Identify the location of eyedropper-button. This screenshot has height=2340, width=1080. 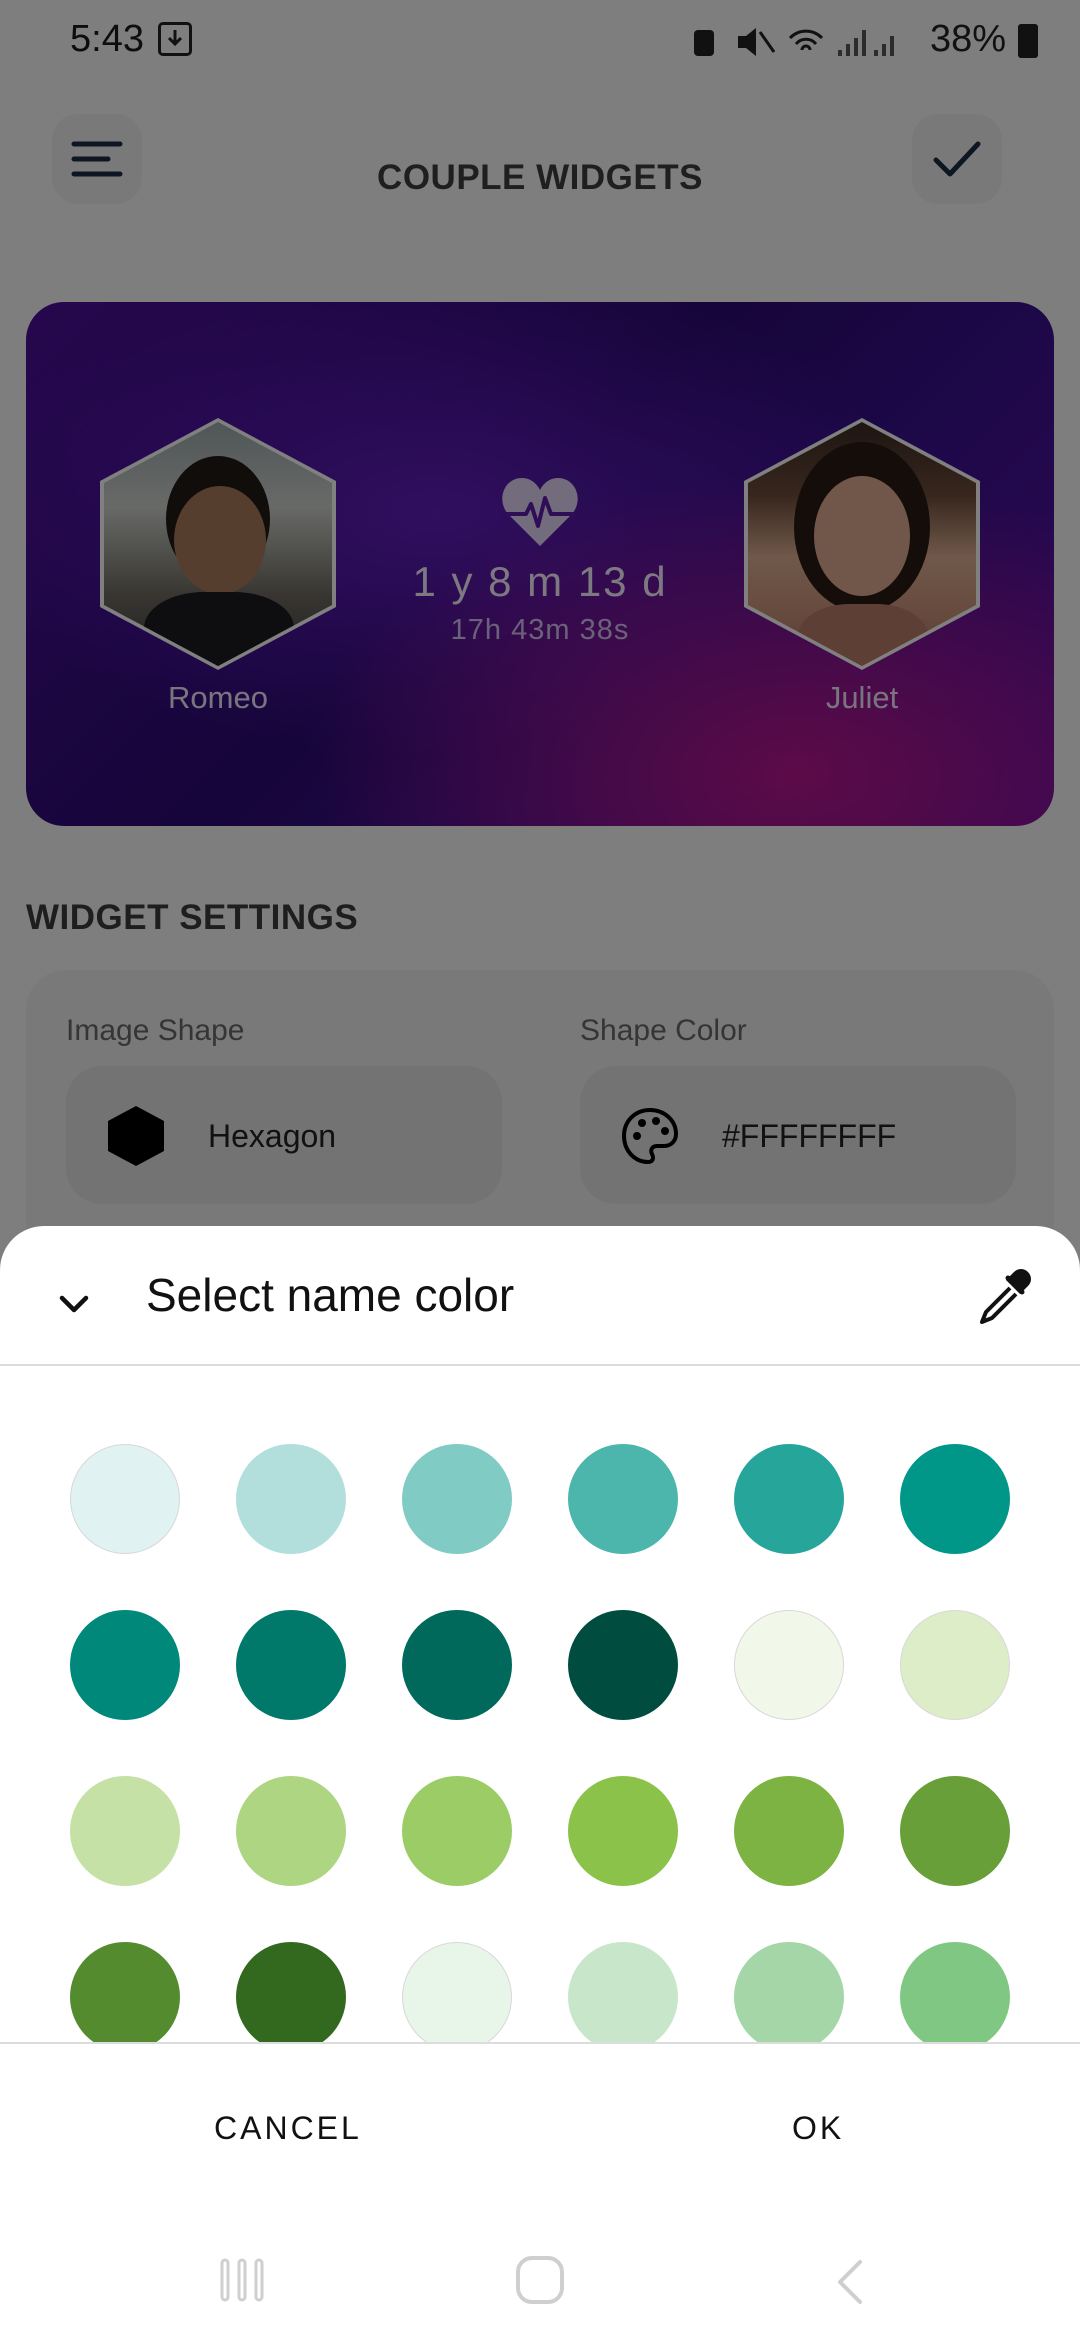
(1002, 1298).